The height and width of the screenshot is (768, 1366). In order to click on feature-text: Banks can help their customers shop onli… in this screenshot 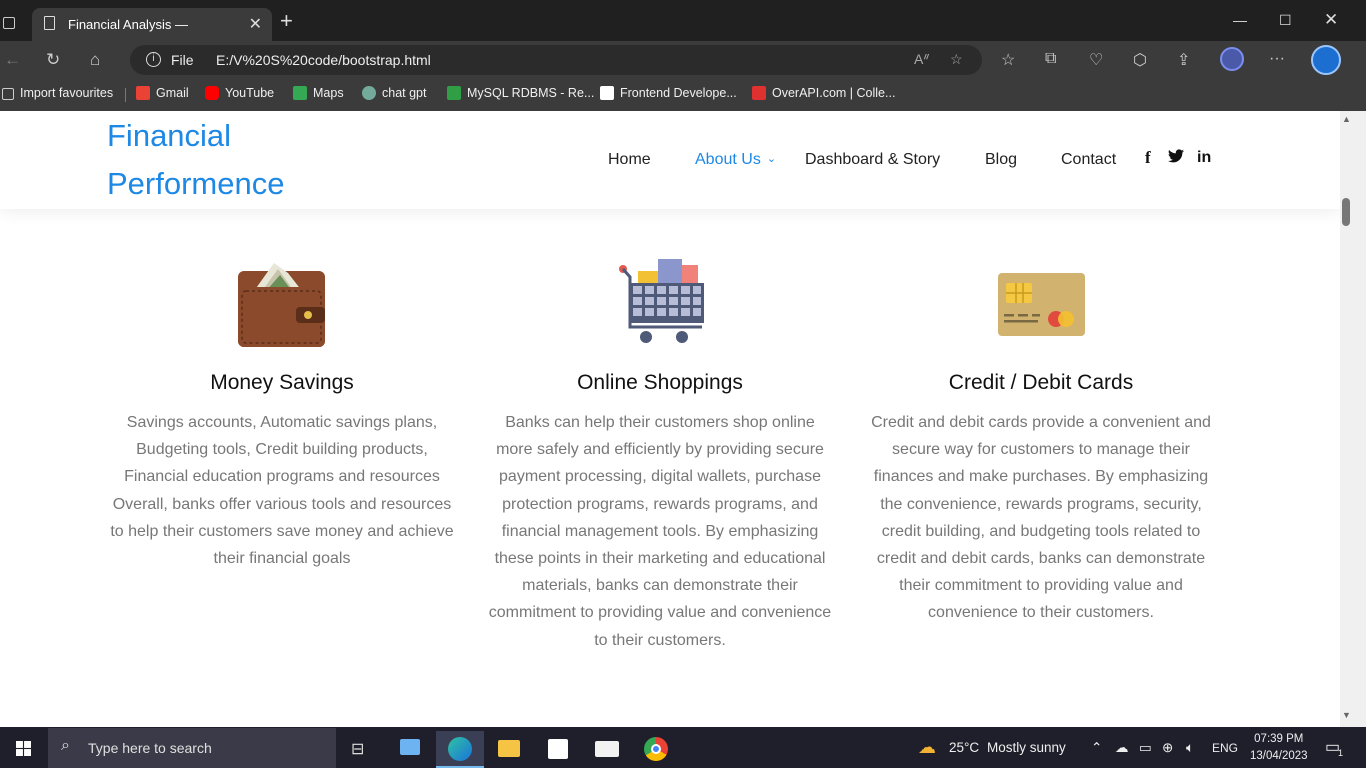, I will do `click(660, 531)`.